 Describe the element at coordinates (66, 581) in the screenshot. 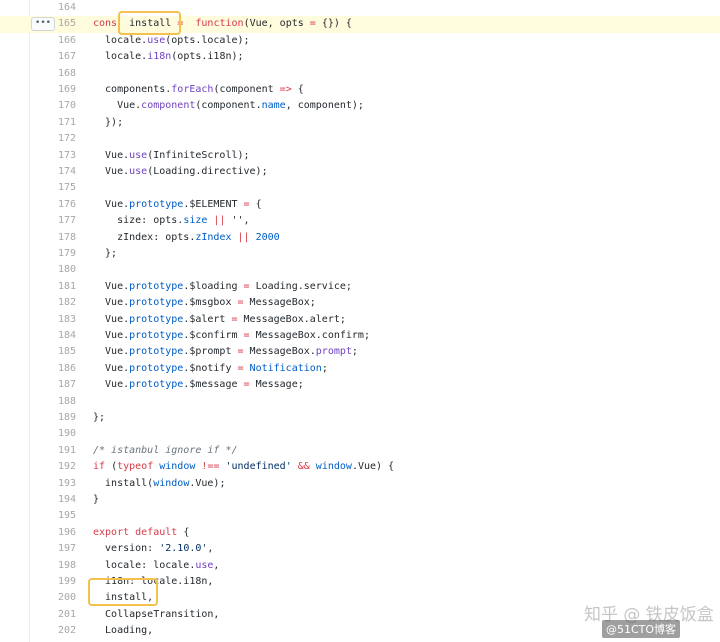

I see `line-number: 199` at that location.